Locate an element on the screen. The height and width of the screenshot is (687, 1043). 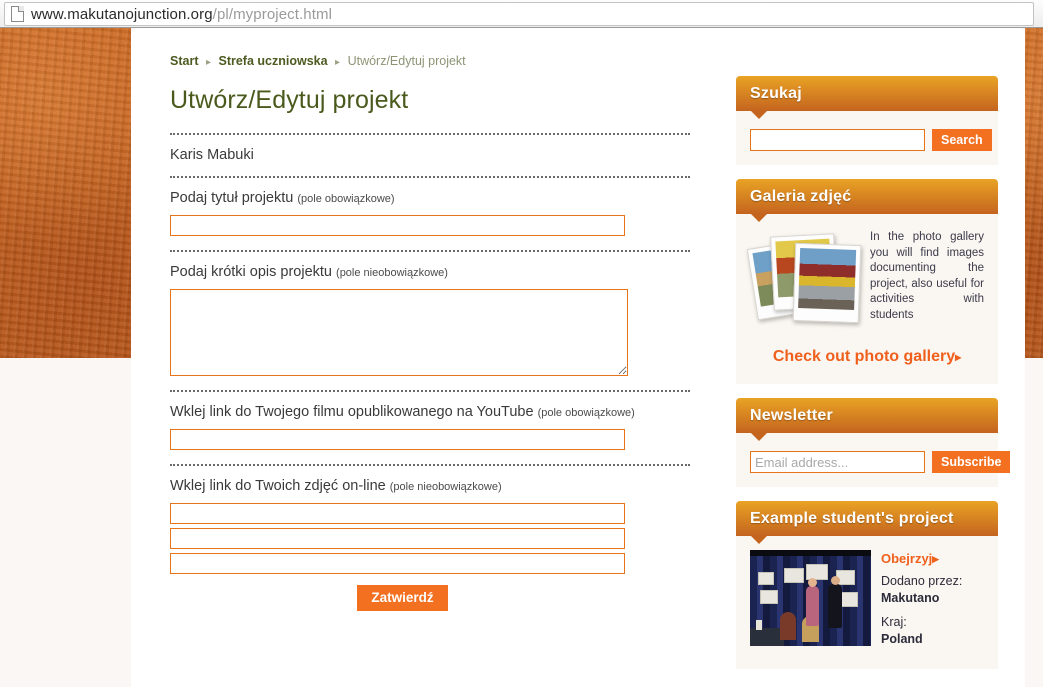
page-document-icon is located at coordinates (17, 14).